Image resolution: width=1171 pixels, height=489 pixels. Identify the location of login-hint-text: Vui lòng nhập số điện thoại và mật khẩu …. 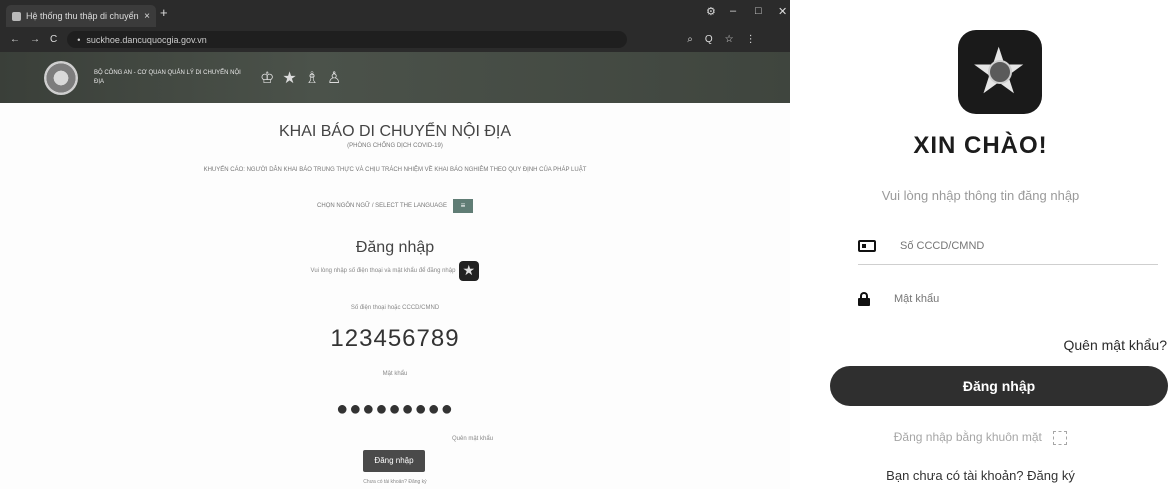
(383, 271).